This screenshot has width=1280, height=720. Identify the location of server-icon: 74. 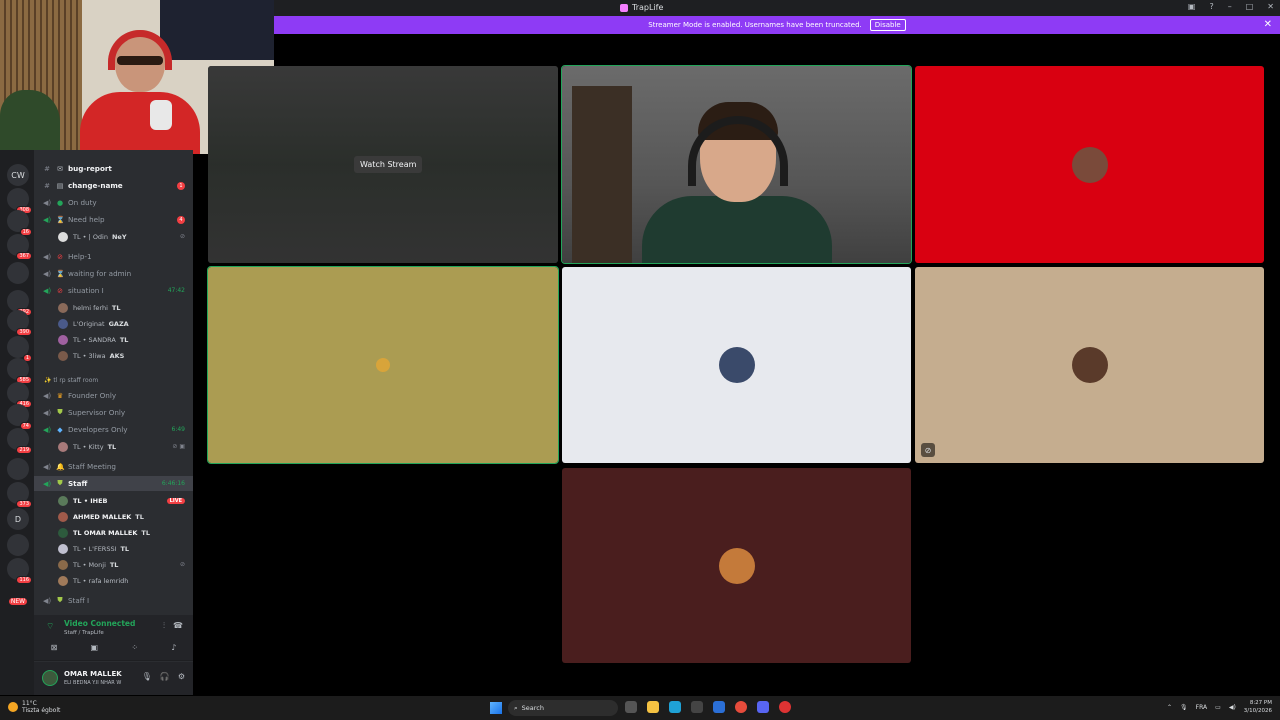
(19, 417).